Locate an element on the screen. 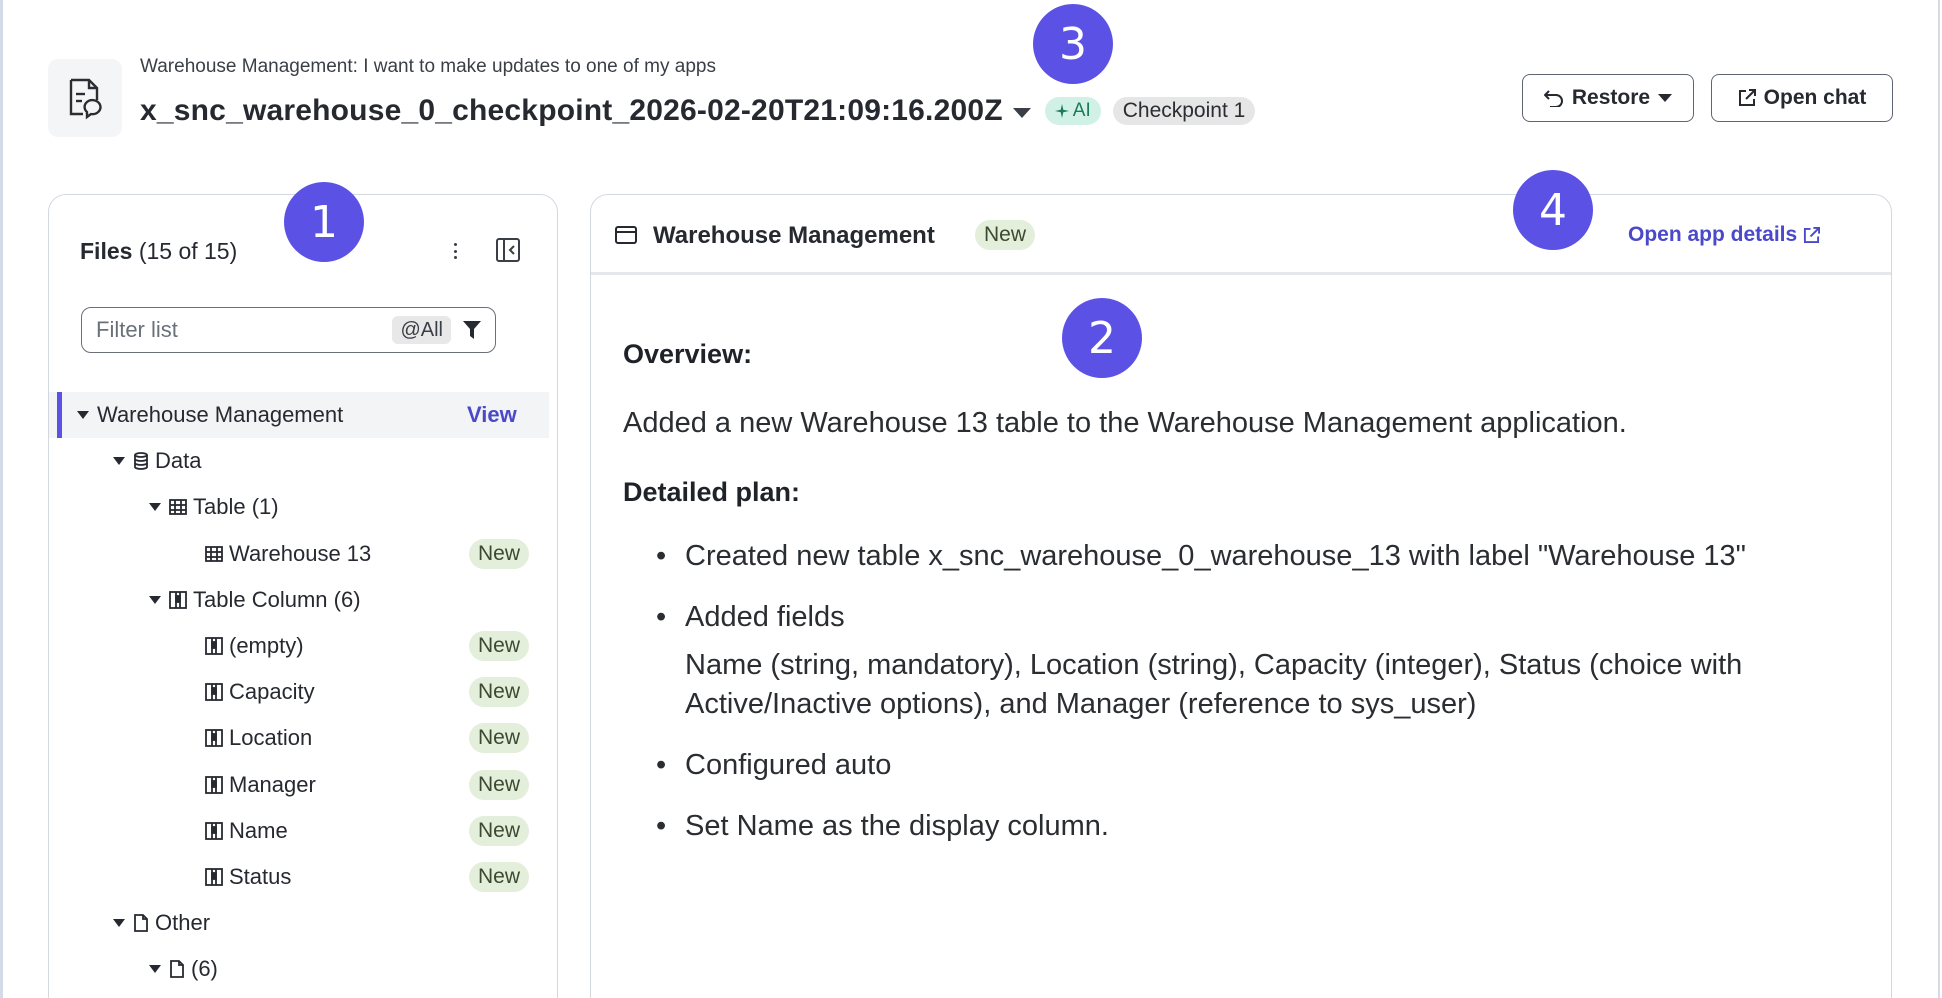 This screenshot has height=998, width=1942. tree-item: Table Column (6) is located at coordinates (303, 600).